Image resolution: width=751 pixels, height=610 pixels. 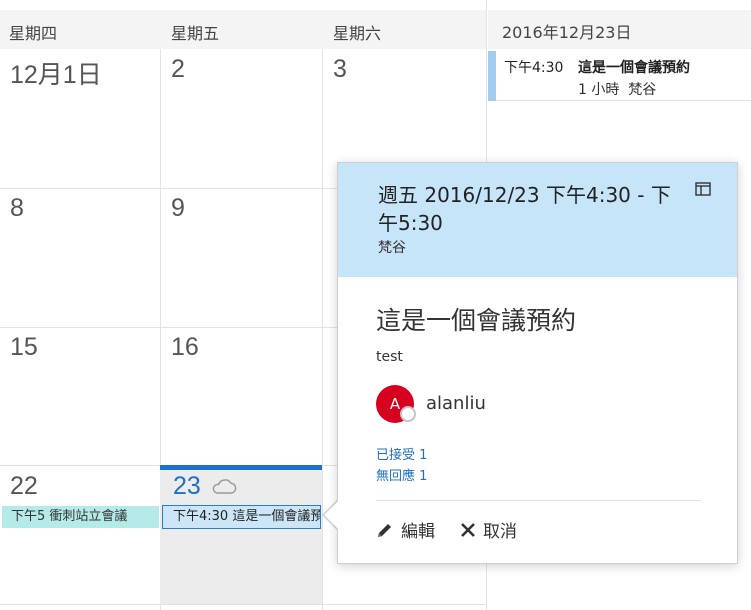 I want to click on day-number: 2, so click(x=178, y=69).